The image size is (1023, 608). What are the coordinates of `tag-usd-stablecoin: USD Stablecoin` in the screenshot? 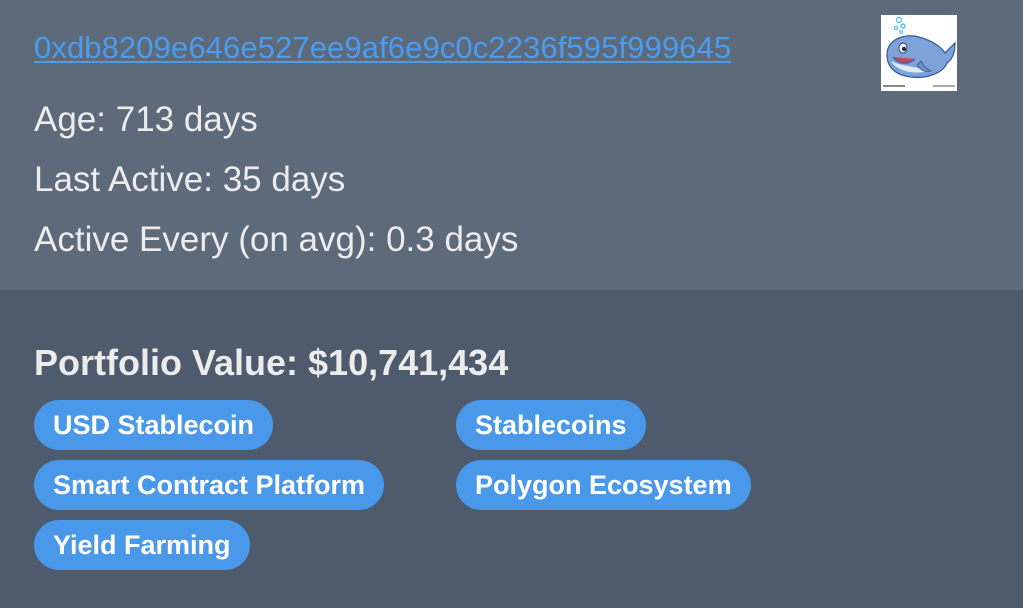 It's located at (154, 425).